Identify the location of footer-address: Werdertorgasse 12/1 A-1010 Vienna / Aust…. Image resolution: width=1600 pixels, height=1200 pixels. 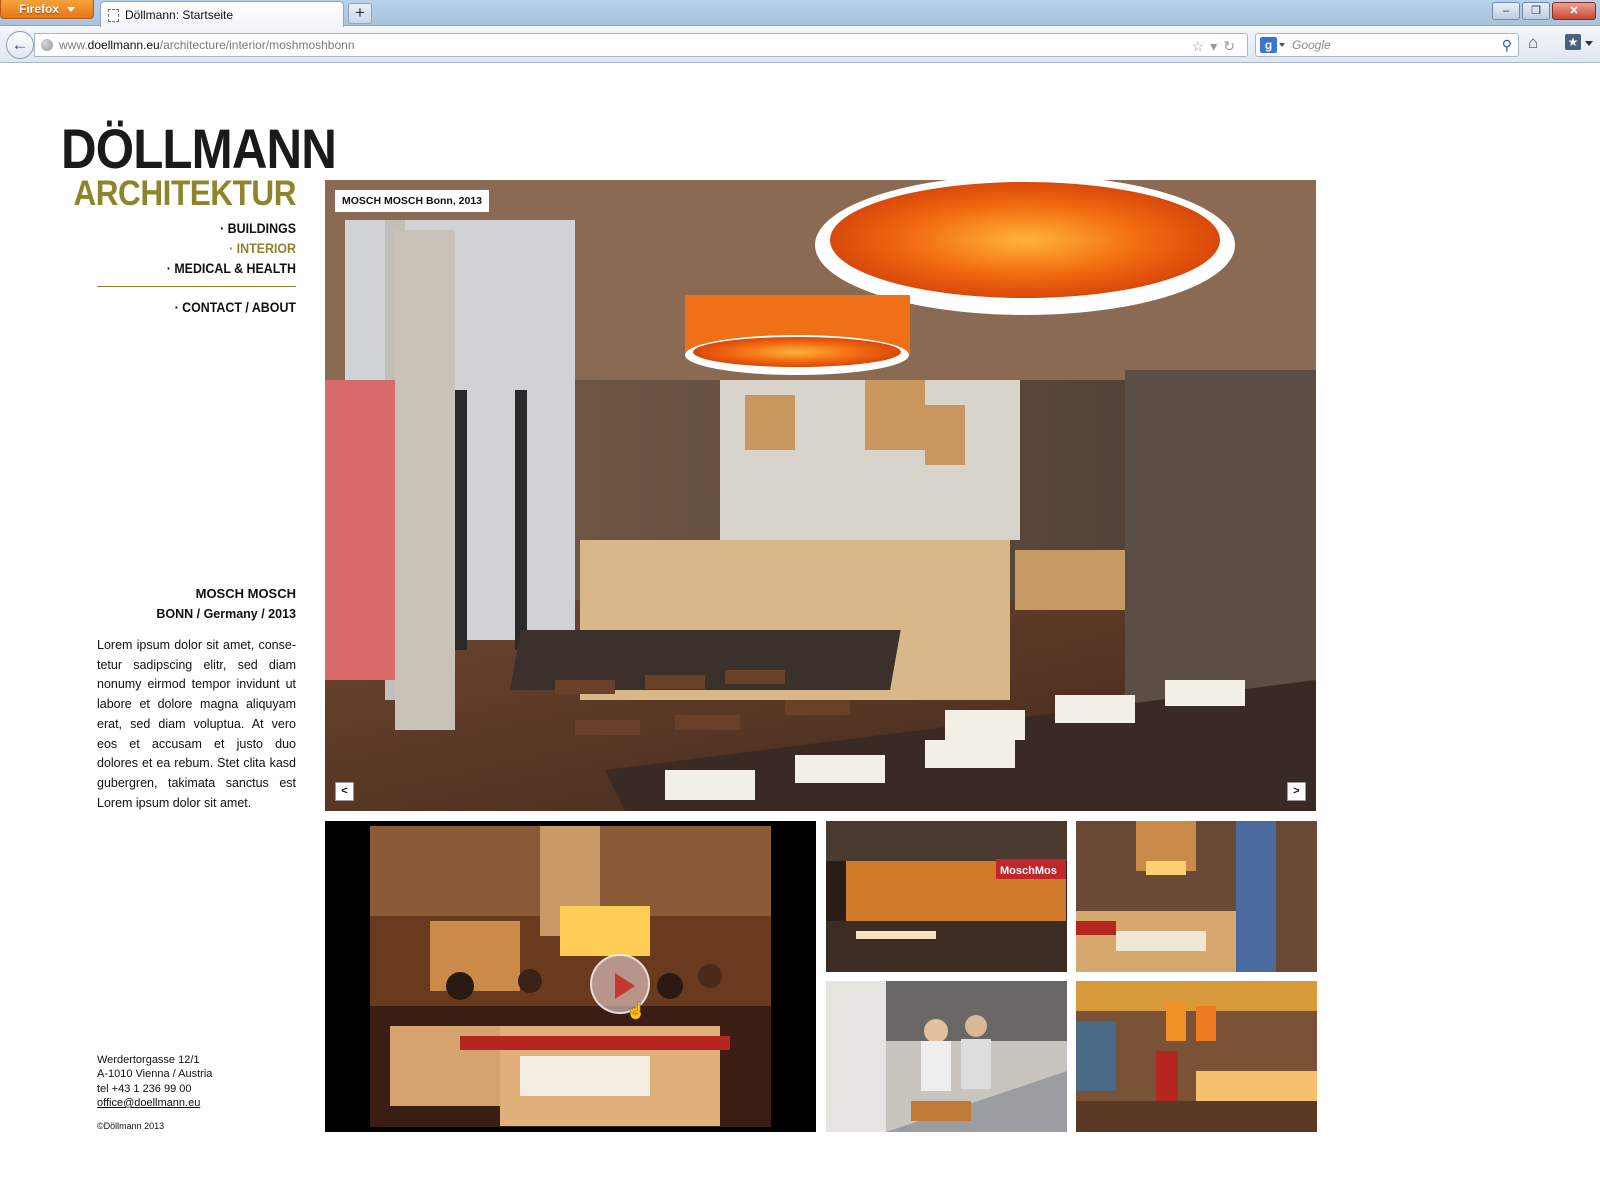
(154, 1081).